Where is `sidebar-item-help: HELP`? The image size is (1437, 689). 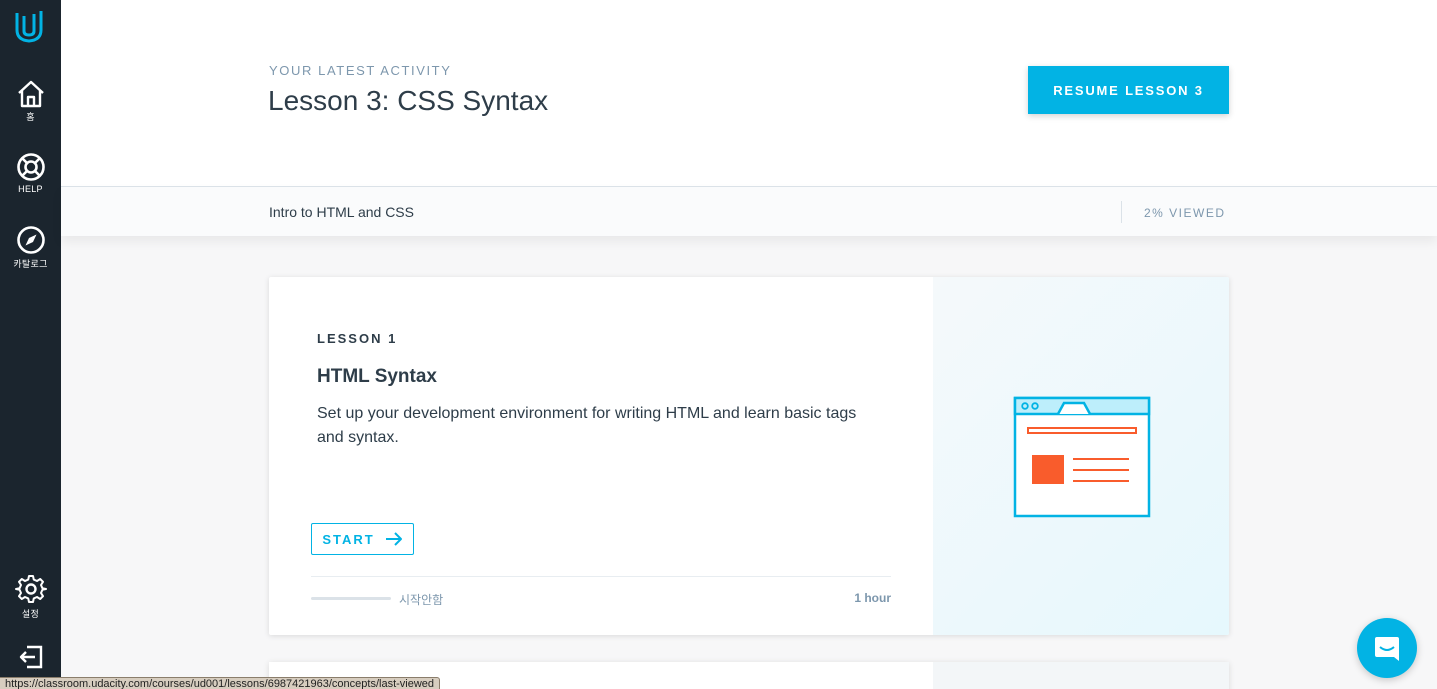 sidebar-item-help: HELP is located at coordinates (30, 173).